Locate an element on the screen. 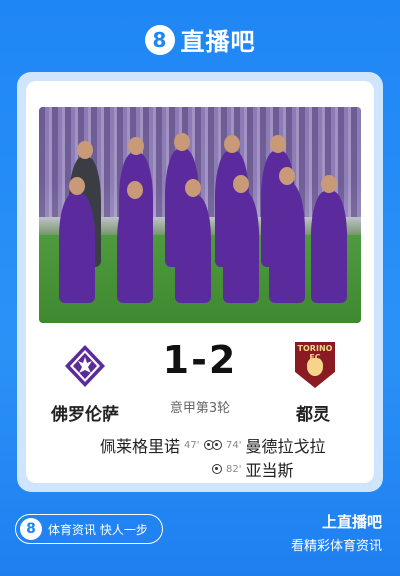 The width and height of the screenshot is (400, 576). promo-line-2: 看精彩体育资讯 is located at coordinates (336, 546).